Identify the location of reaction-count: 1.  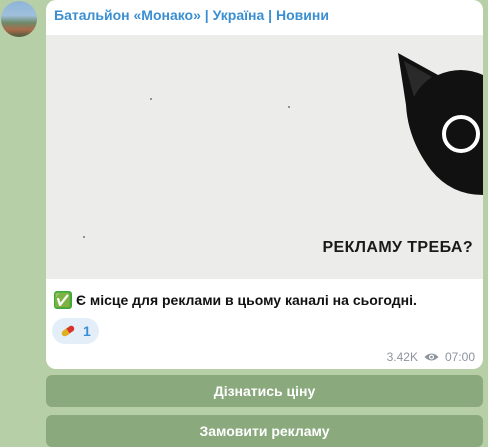
(87, 331).